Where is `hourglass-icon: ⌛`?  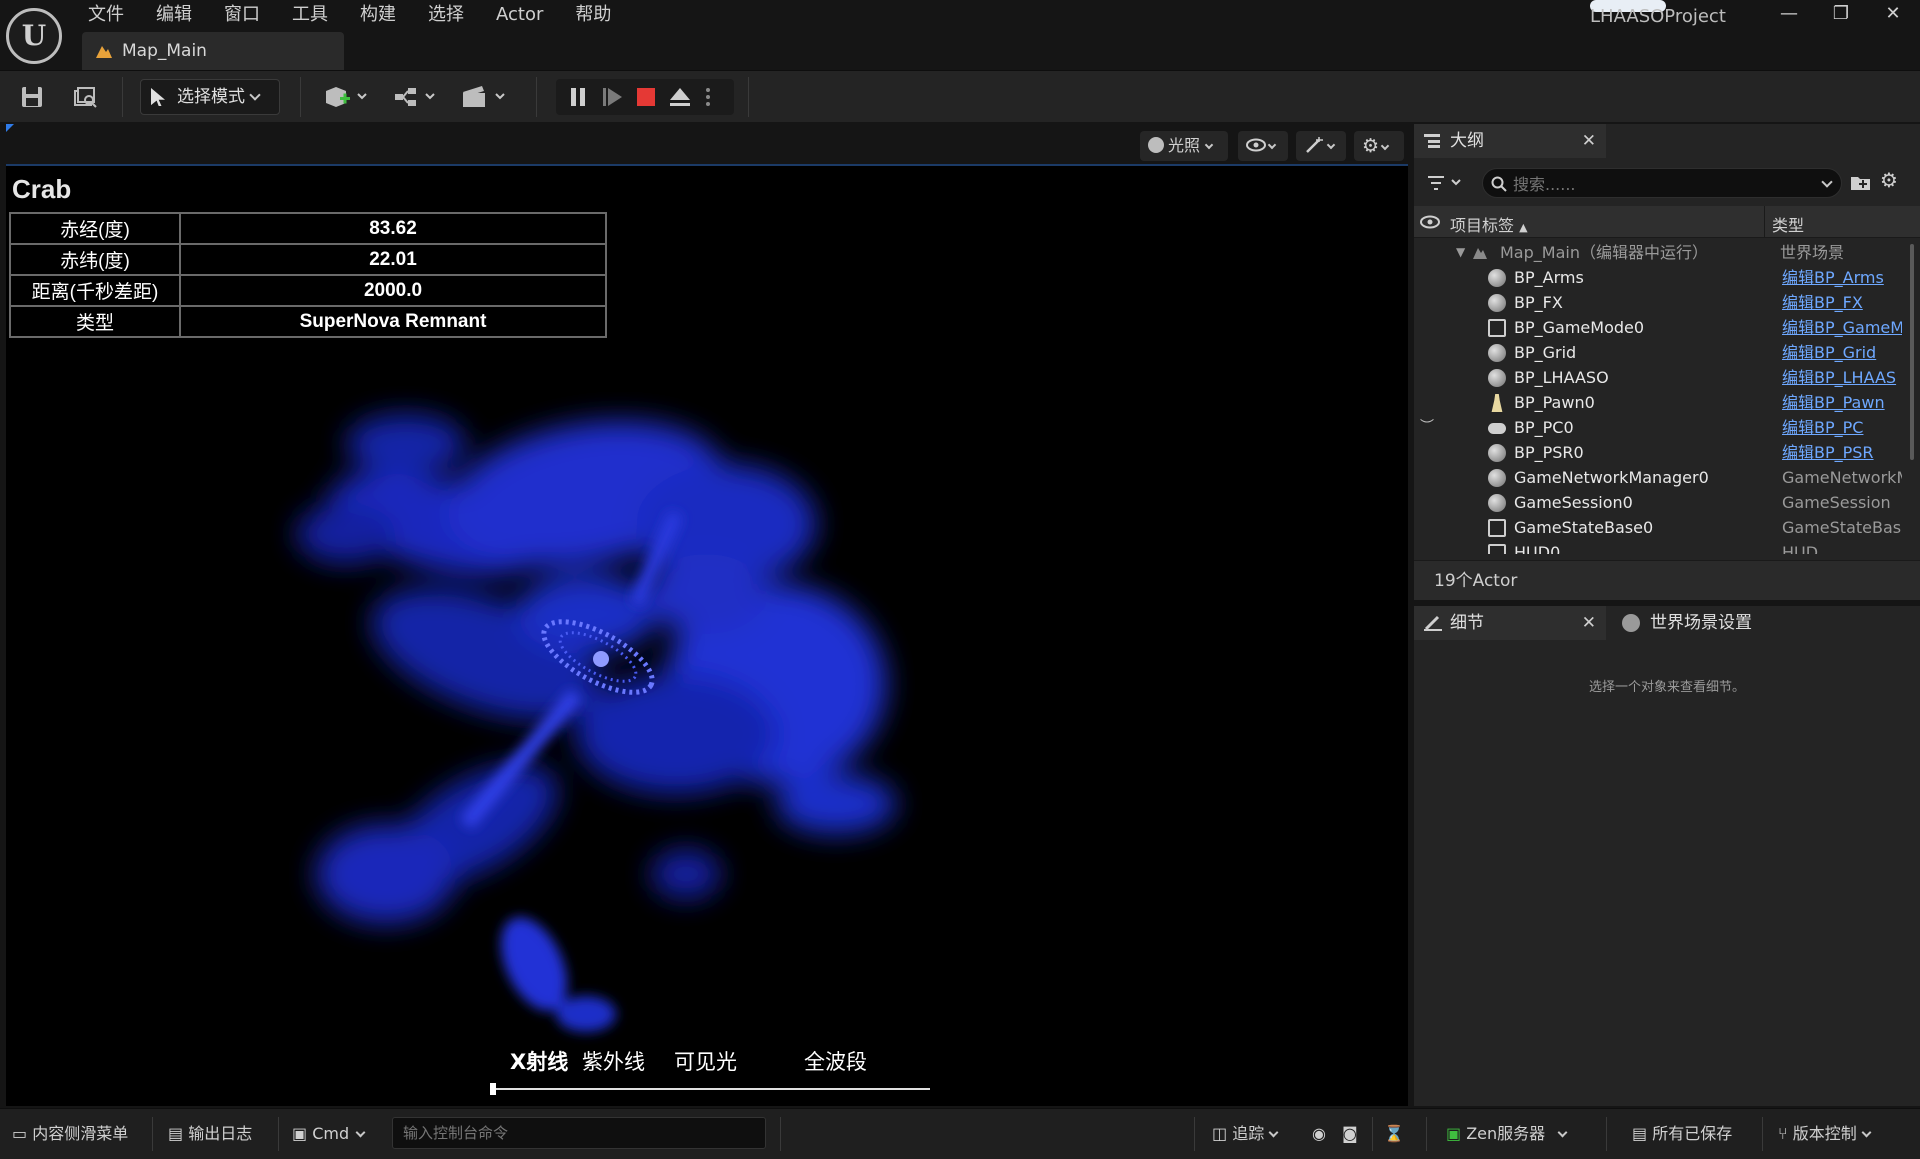 hourglass-icon: ⌛ is located at coordinates (1394, 1133).